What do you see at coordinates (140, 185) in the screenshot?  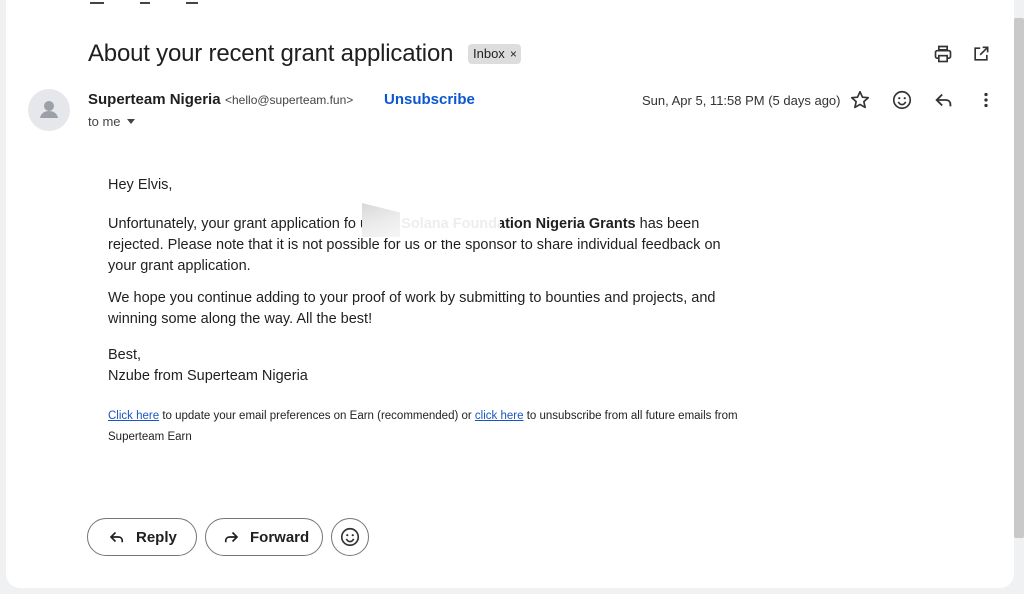 I see `greeting: Hey Elvis,` at bounding box center [140, 185].